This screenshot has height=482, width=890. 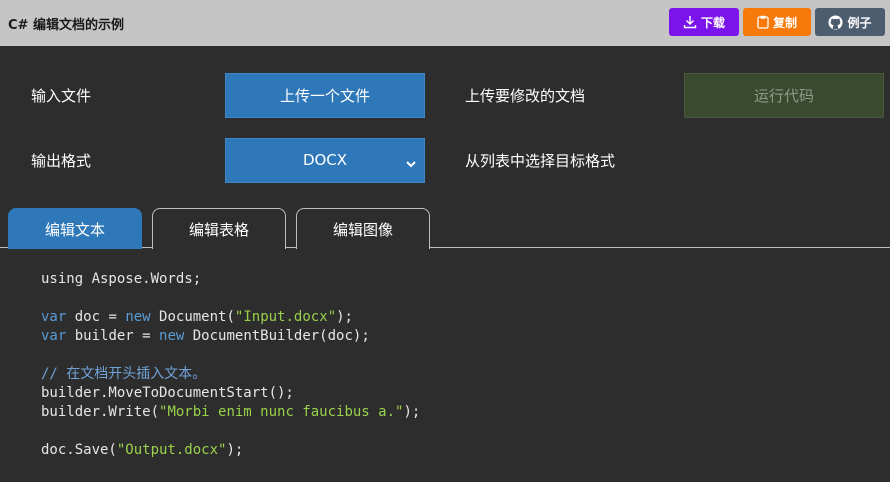 I want to click on code-line: using Aspose.Words;, so click(x=230, y=279).